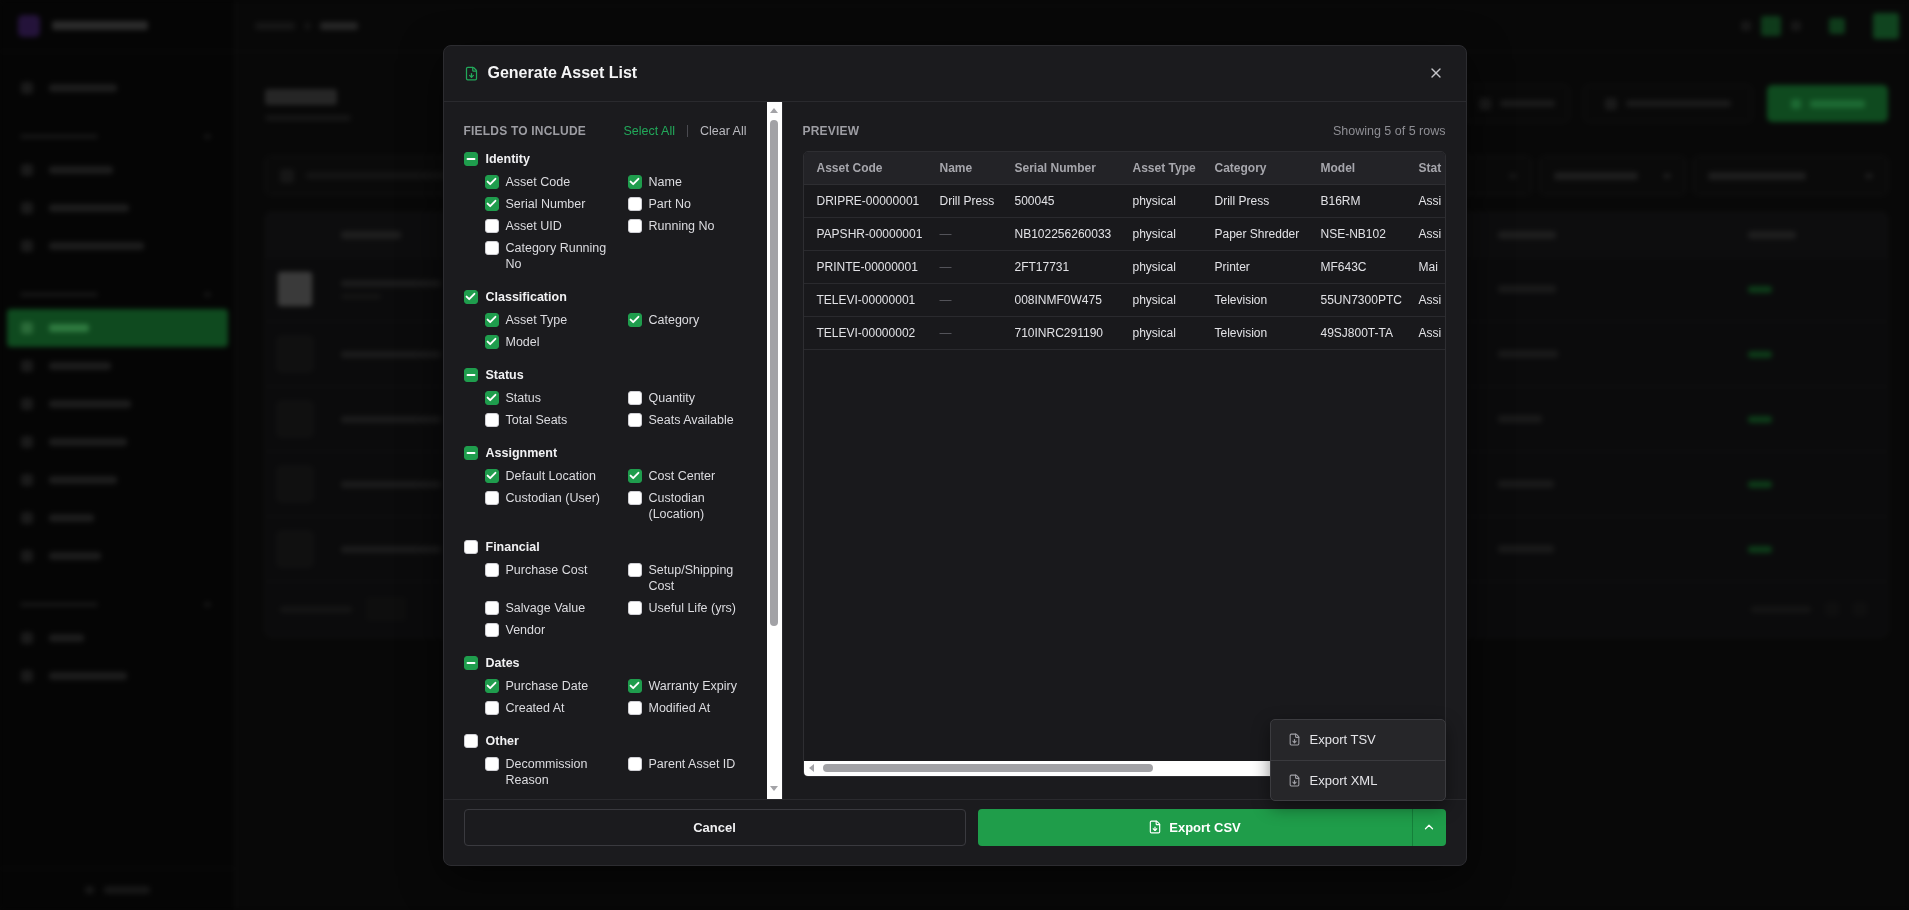  What do you see at coordinates (538, 181) in the screenshot?
I see `field-label: Asset Code` at bounding box center [538, 181].